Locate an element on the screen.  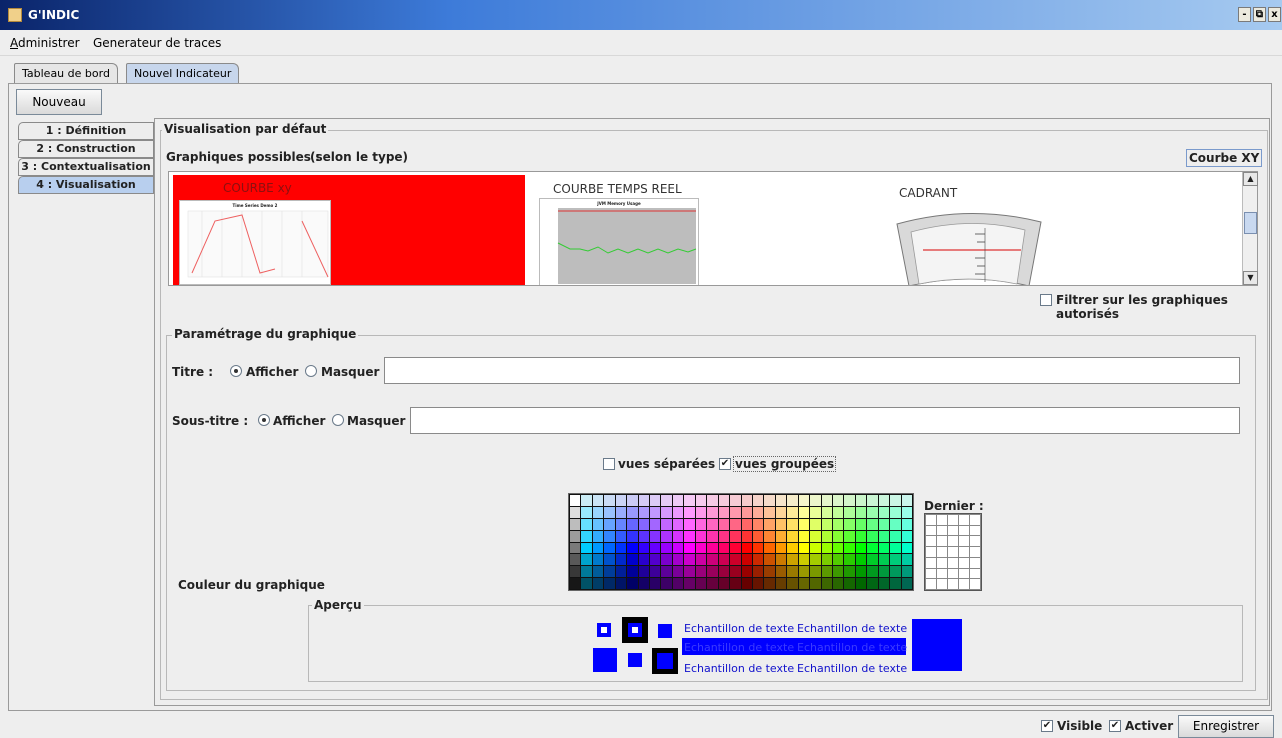
thumbnail-courbe-xy: COURBE xy Time Series Demo 2 is located at coordinates (349, 230).